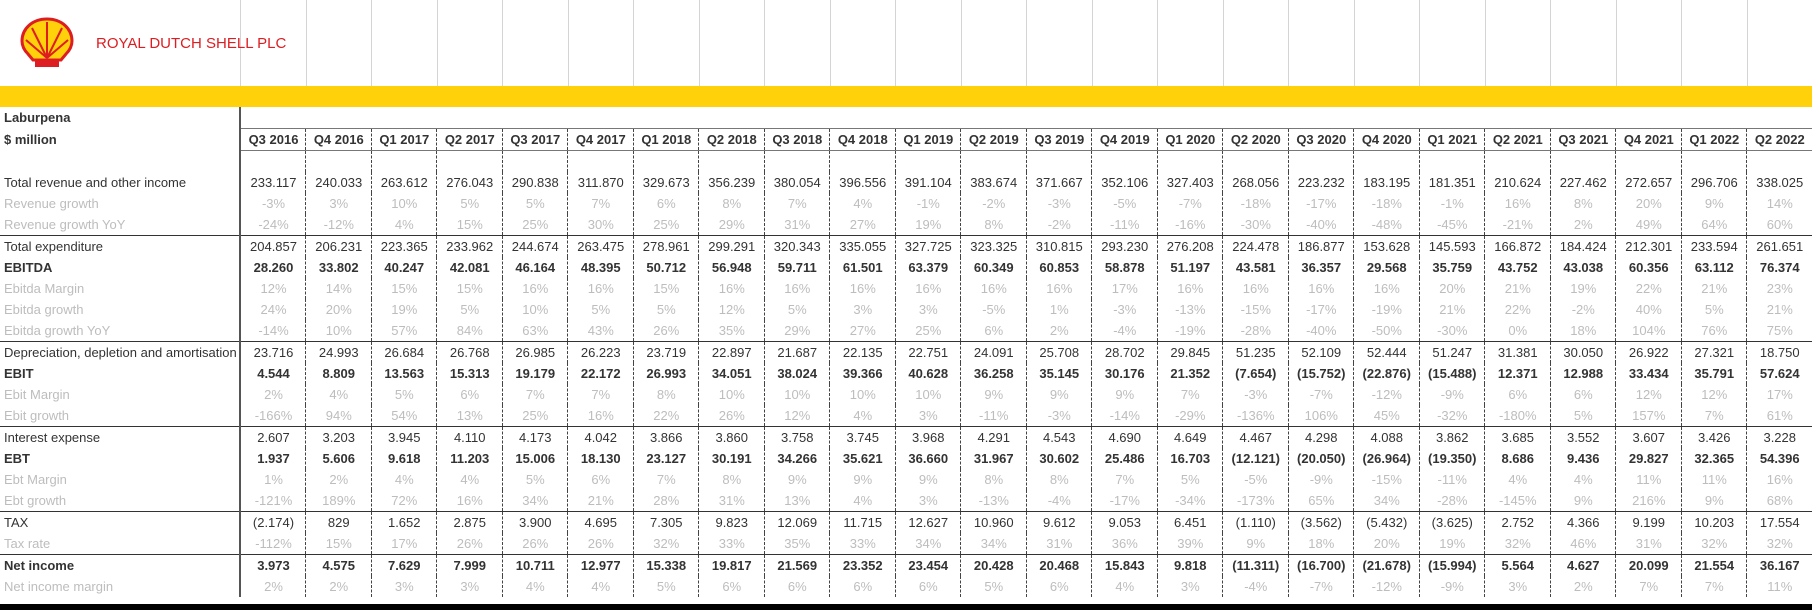 Image resolution: width=1812 pixels, height=610 pixels. What do you see at coordinates (600, 331) in the screenshot?
I see `table-cell: 43%` at bounding box center [600, 331].